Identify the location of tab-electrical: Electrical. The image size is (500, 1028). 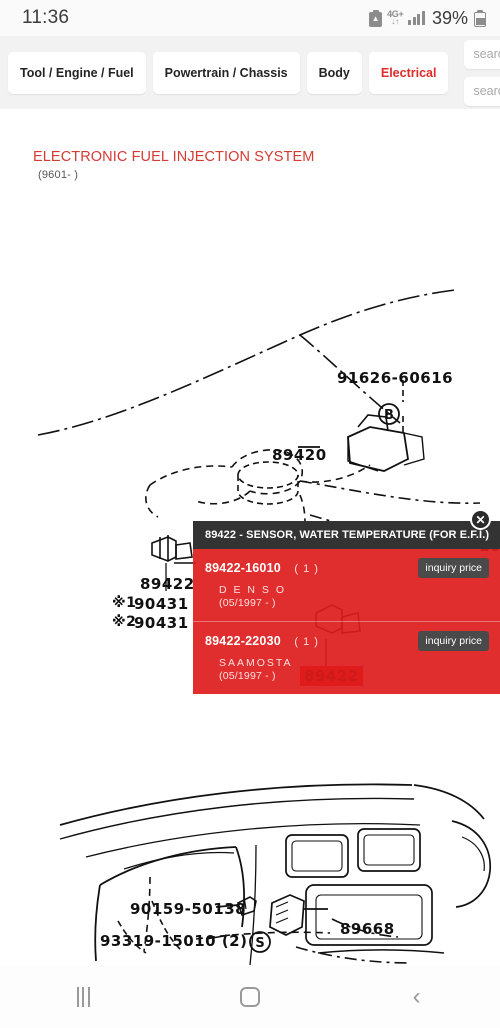
(408, 72).